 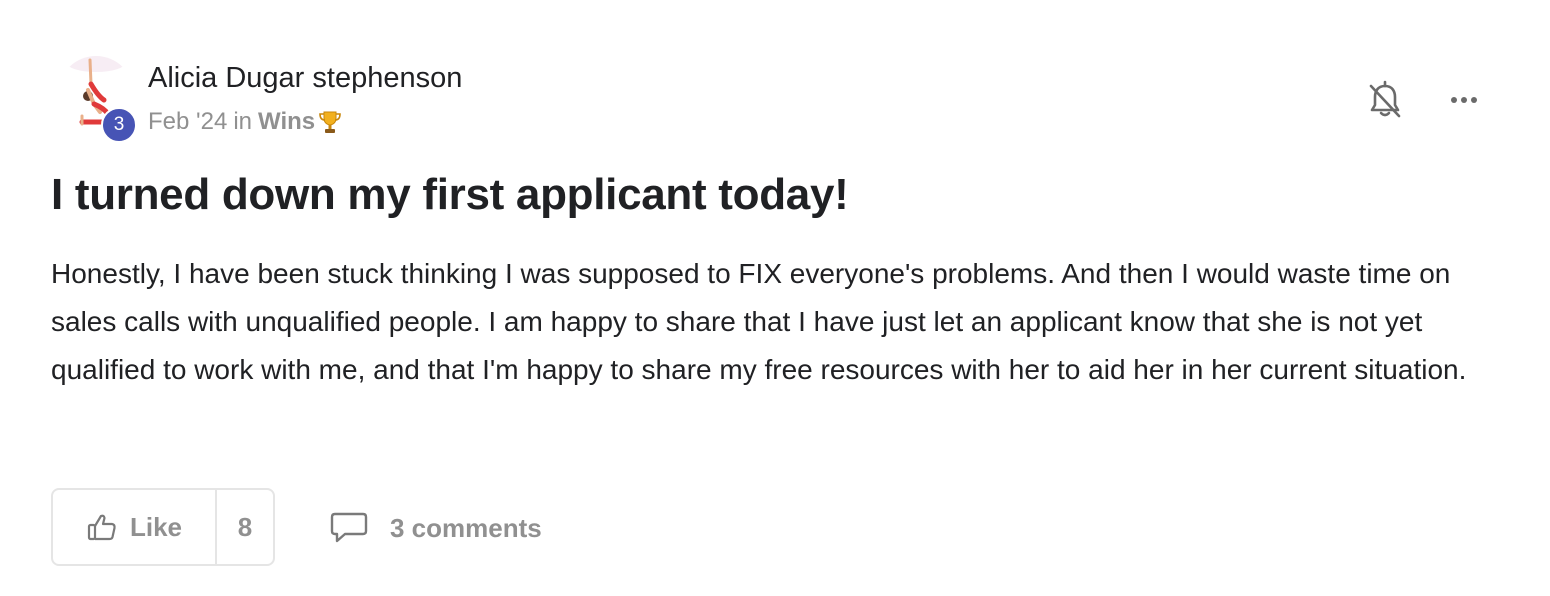 I want to click on post-meta: Feb '24 in Wins, so click(x=245, y=122).